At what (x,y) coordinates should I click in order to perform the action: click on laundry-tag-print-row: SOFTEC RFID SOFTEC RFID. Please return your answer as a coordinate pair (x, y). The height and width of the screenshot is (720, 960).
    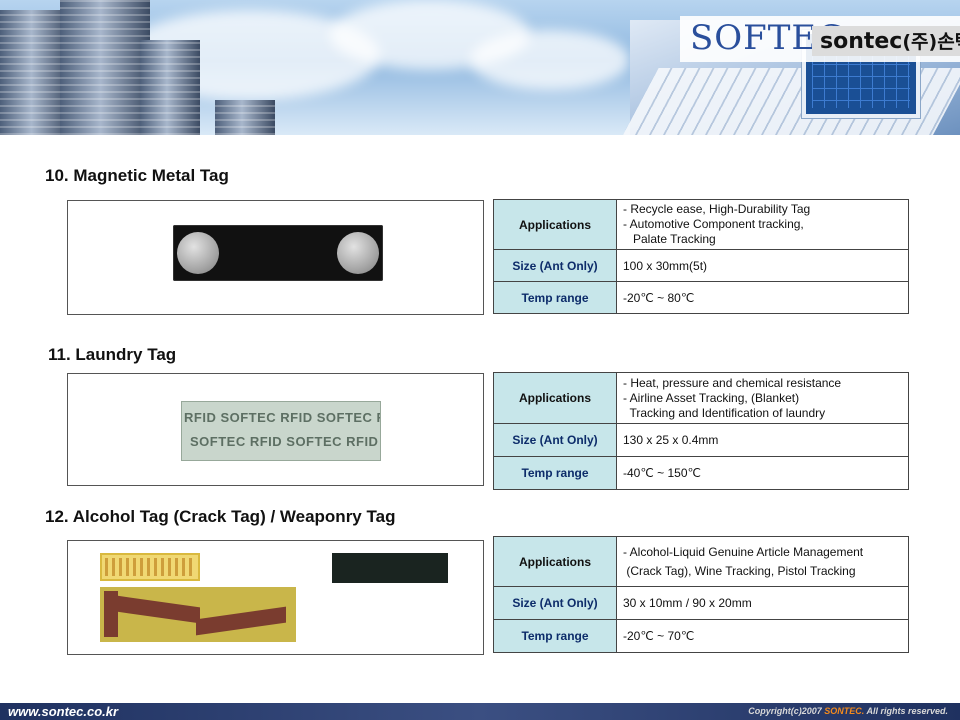
    Looking at the image, I should click on (284, 441).